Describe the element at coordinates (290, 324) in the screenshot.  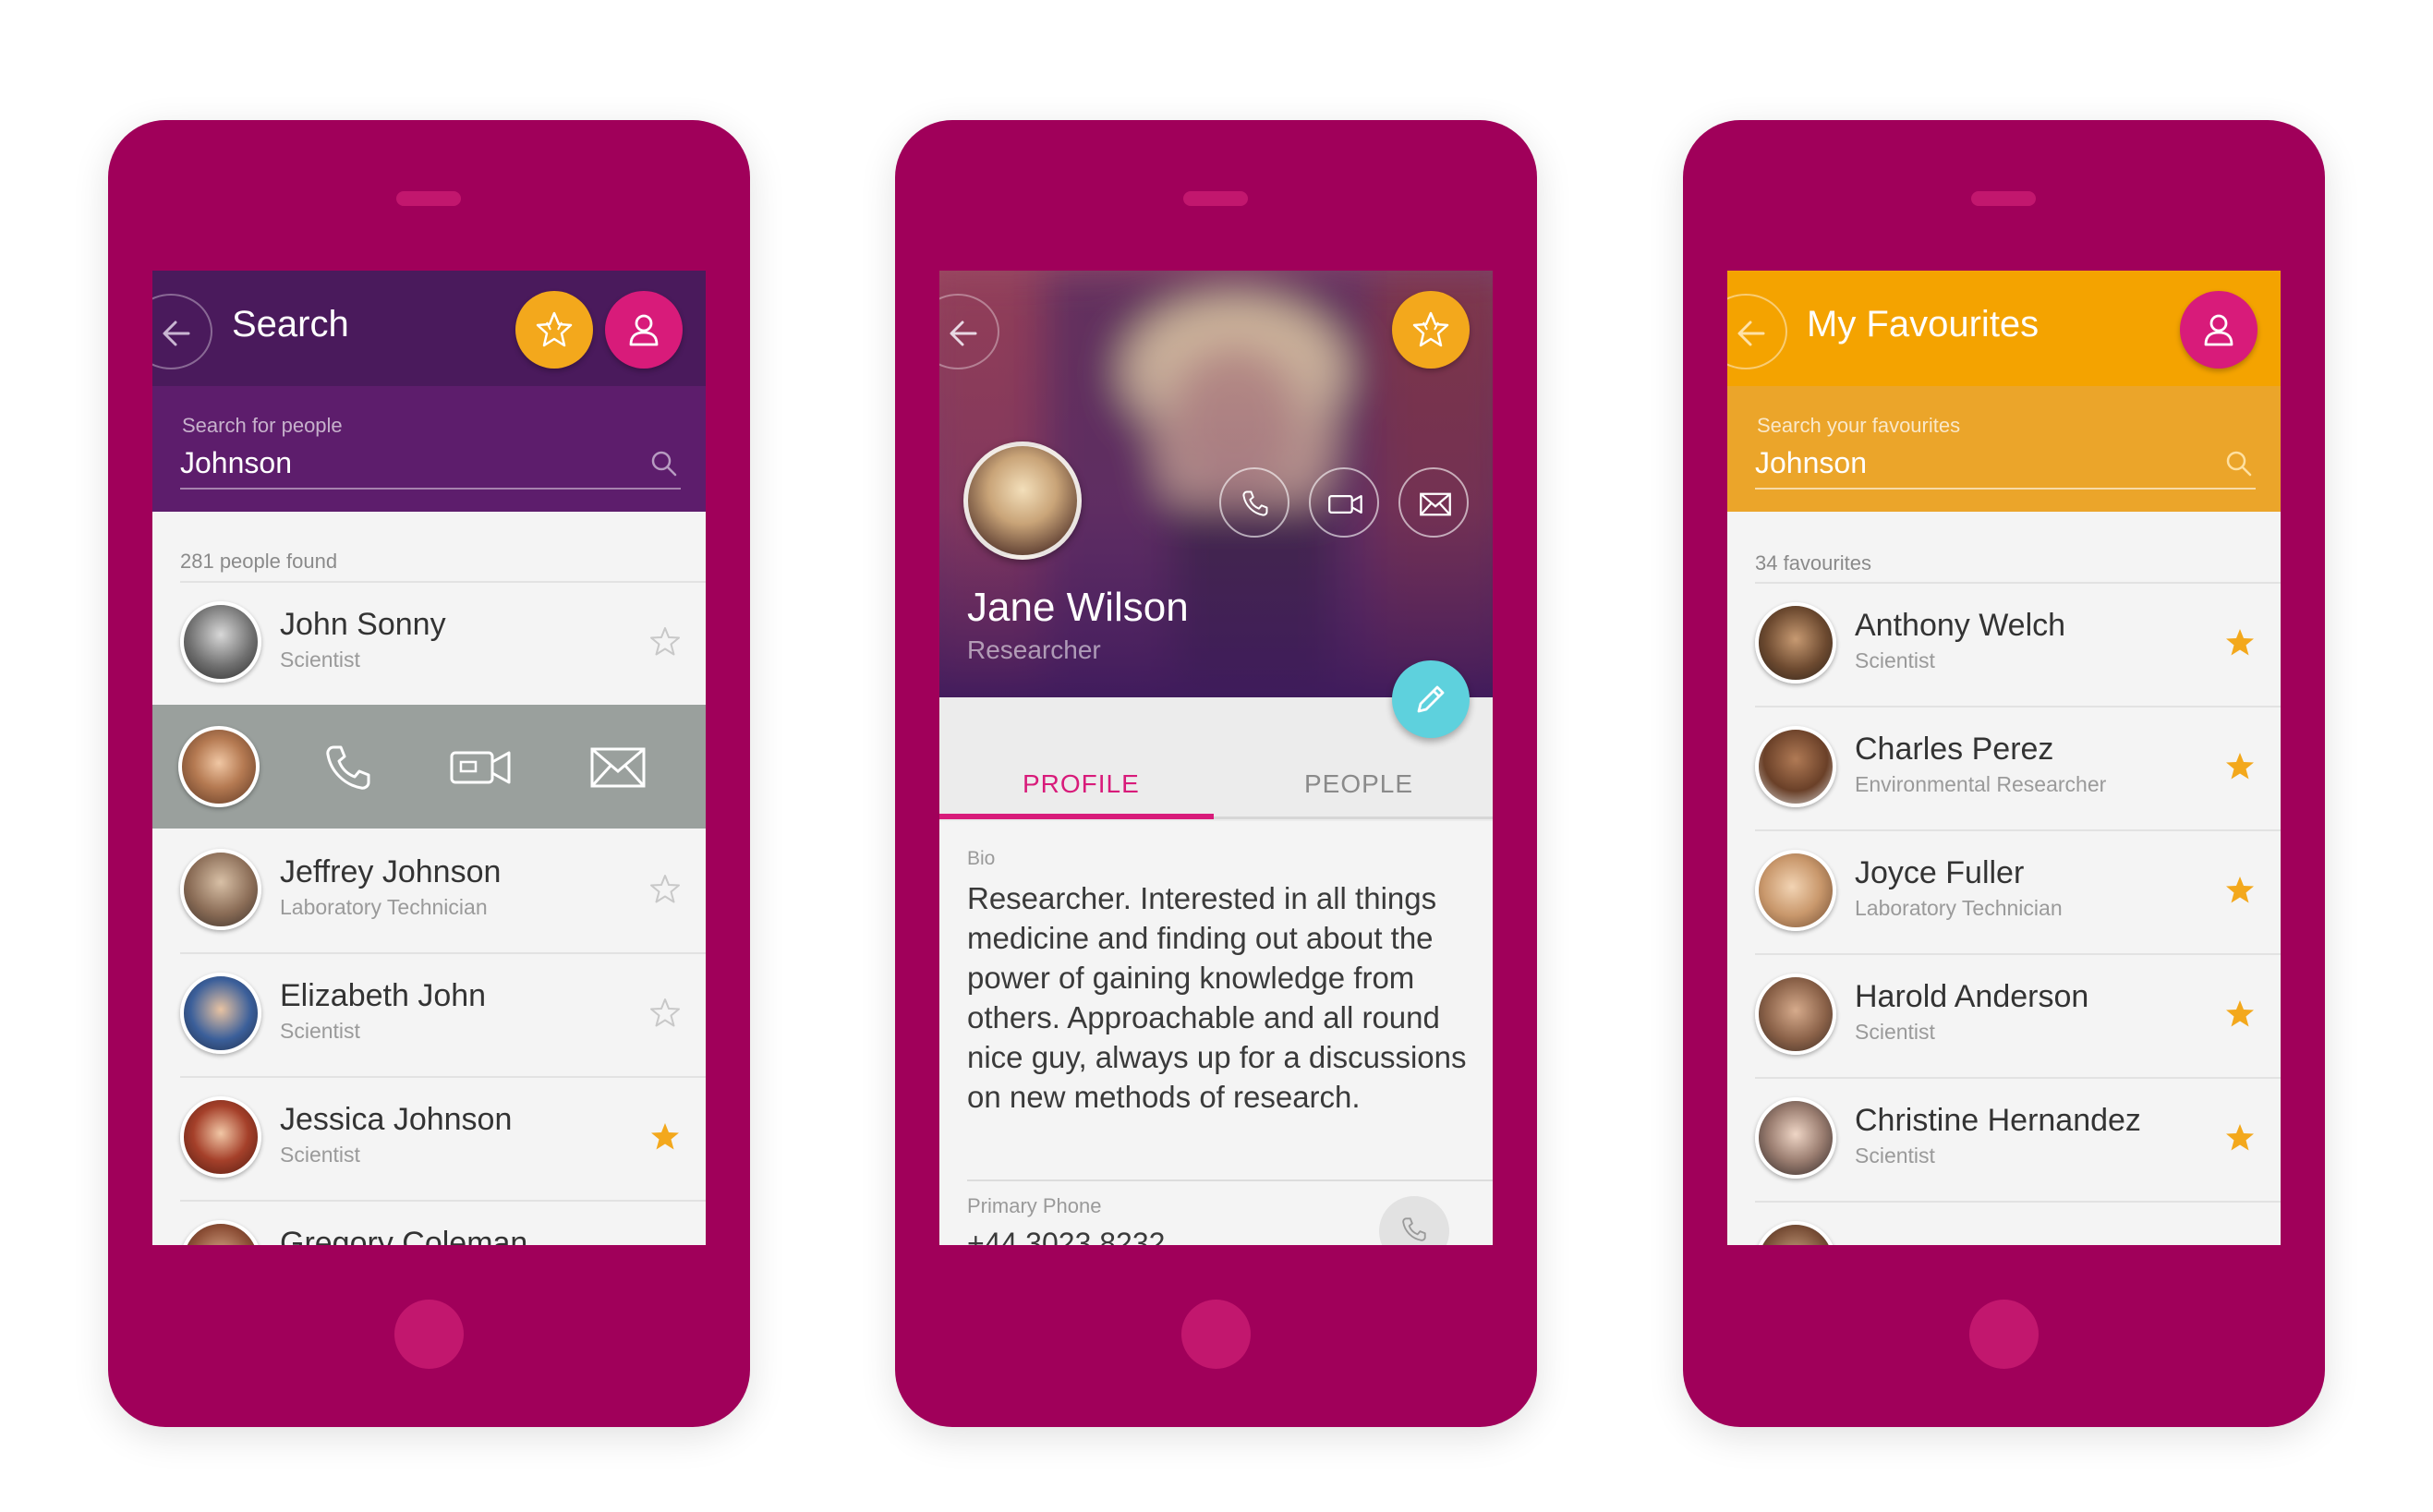
I see `page-title: Search` at that location.